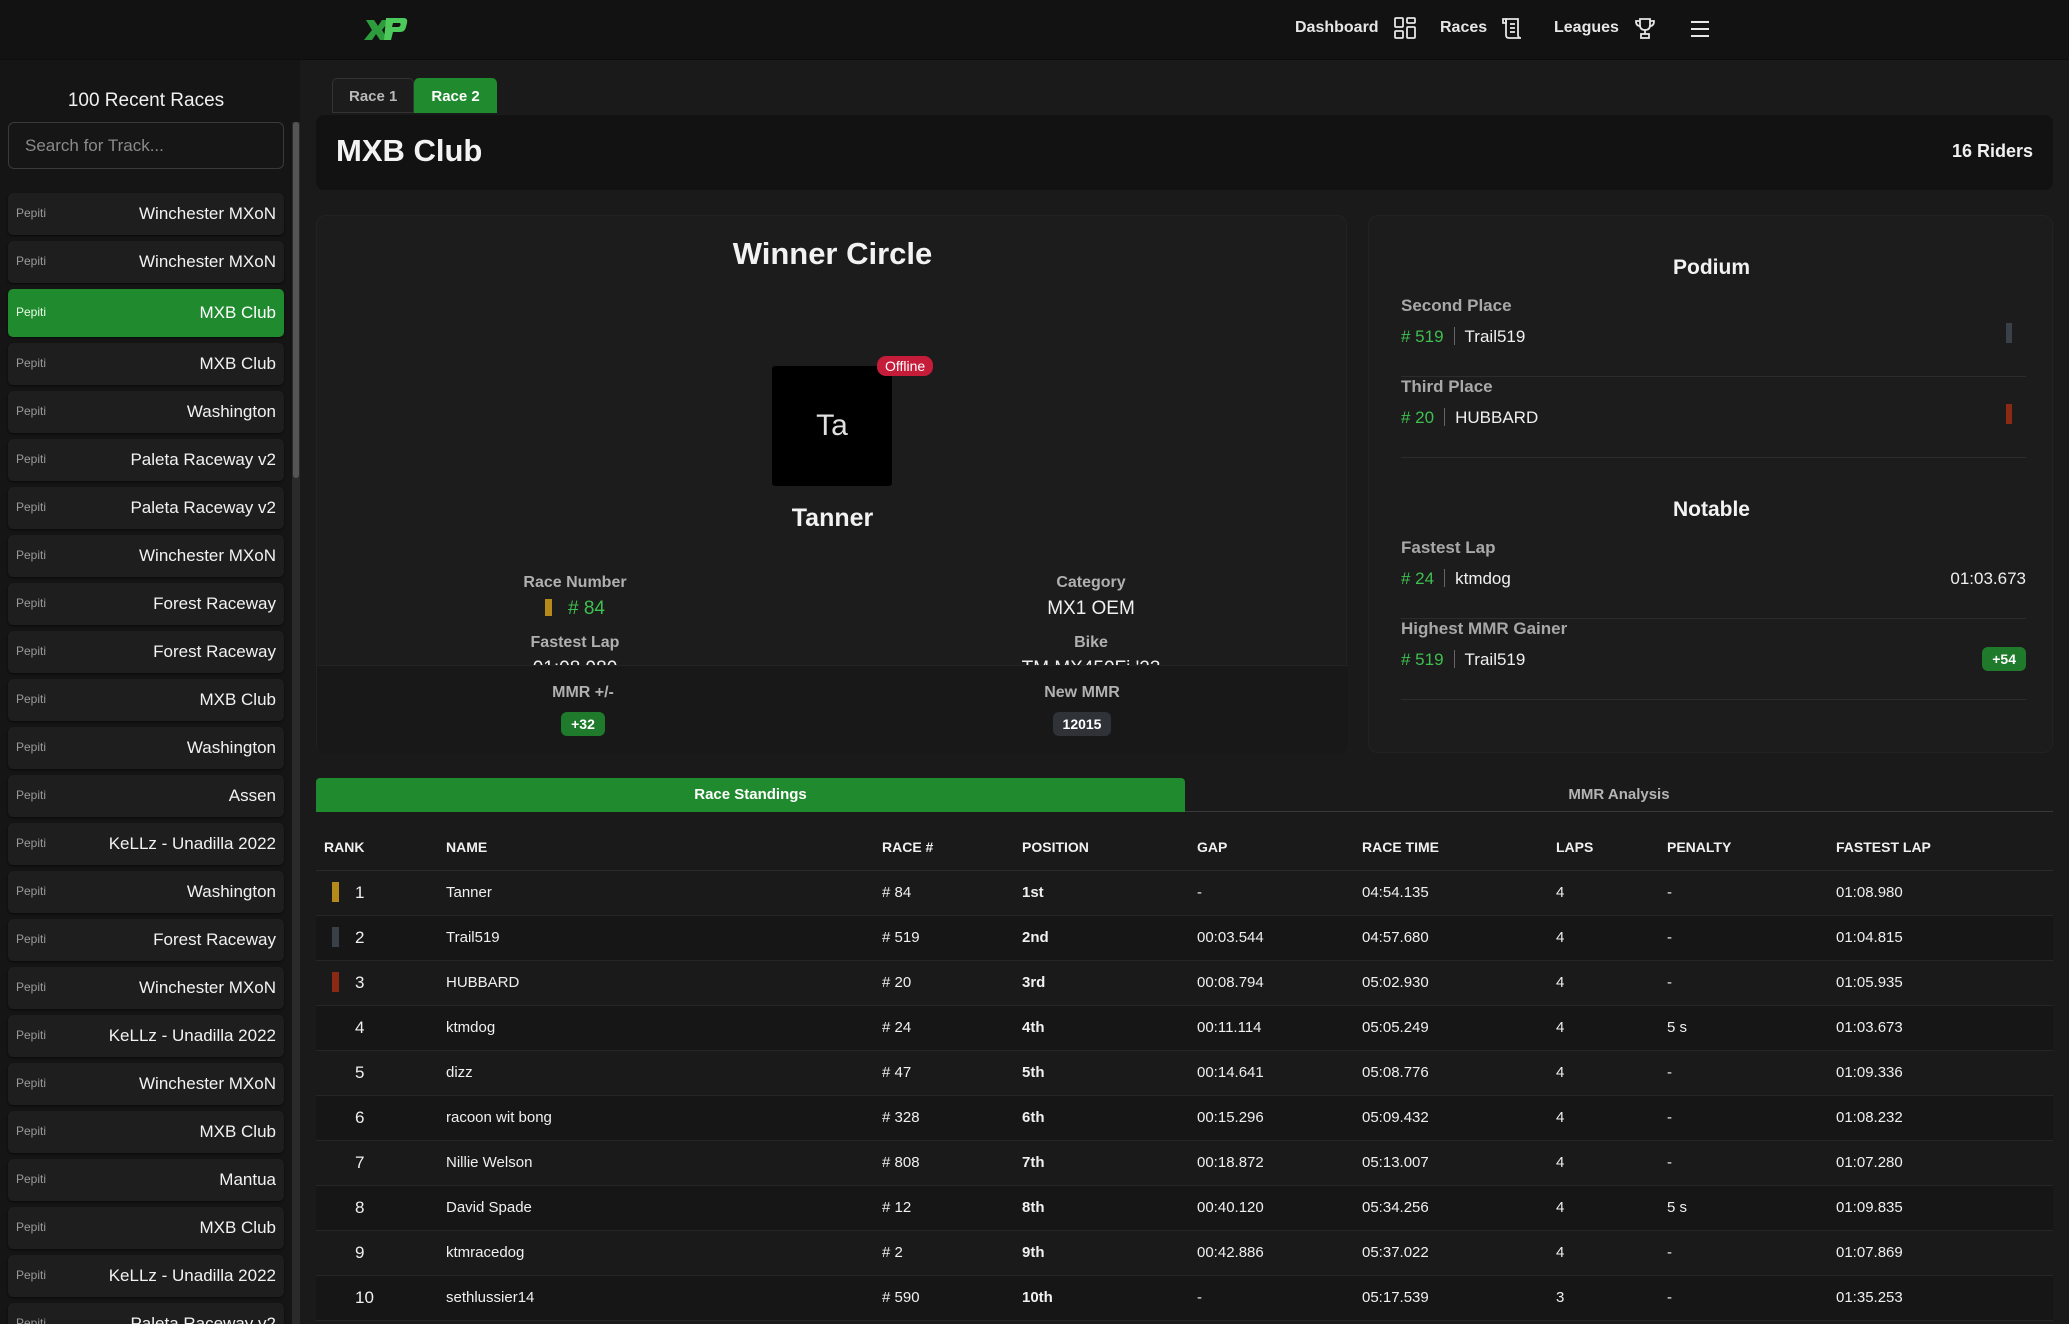 This screenshot has height=1324, width=2069. What do you see at coordinates (832, 426) in the screenshot?
I see `avatar: Ta` at bounding box center [832, 426].